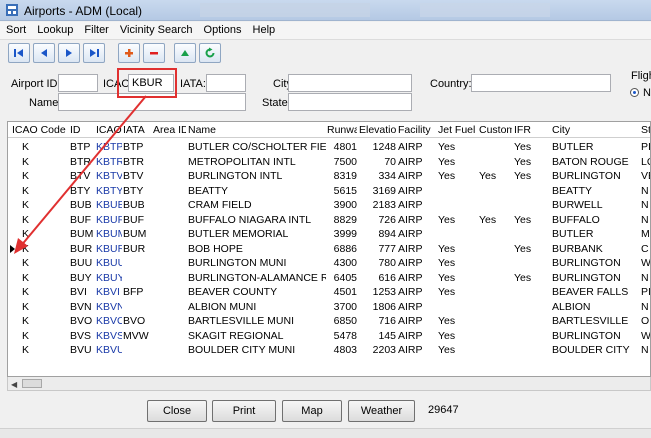 The width and height of the screenshot is (651, 438). What do you see at coordinates (384, 350) in the screenshot?
I see `table-cell: 2203` at bounding box center [384, 350].